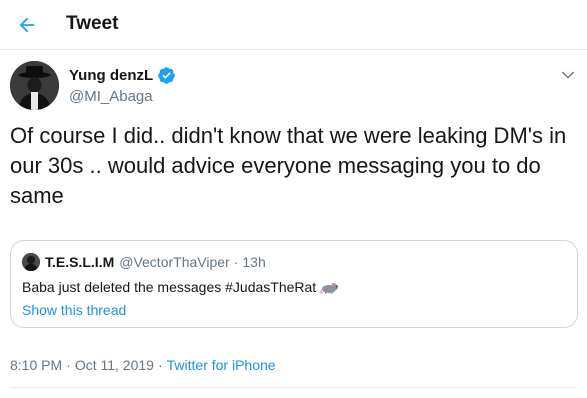  Describe the element at coordinates (92, 23) in the screenshot. I see `page-title: Tweet` at that location.